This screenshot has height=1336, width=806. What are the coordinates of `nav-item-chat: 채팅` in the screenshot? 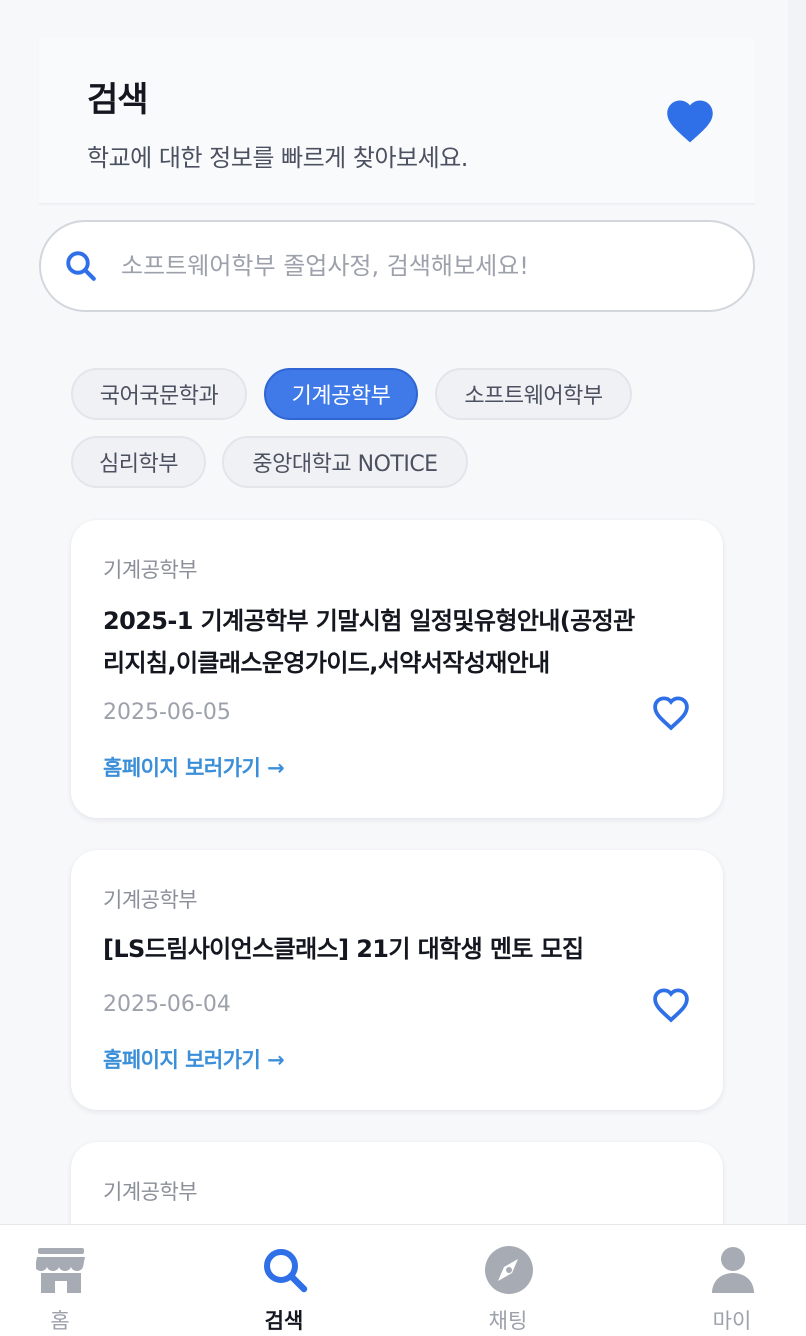 It's located at (508, 1280).